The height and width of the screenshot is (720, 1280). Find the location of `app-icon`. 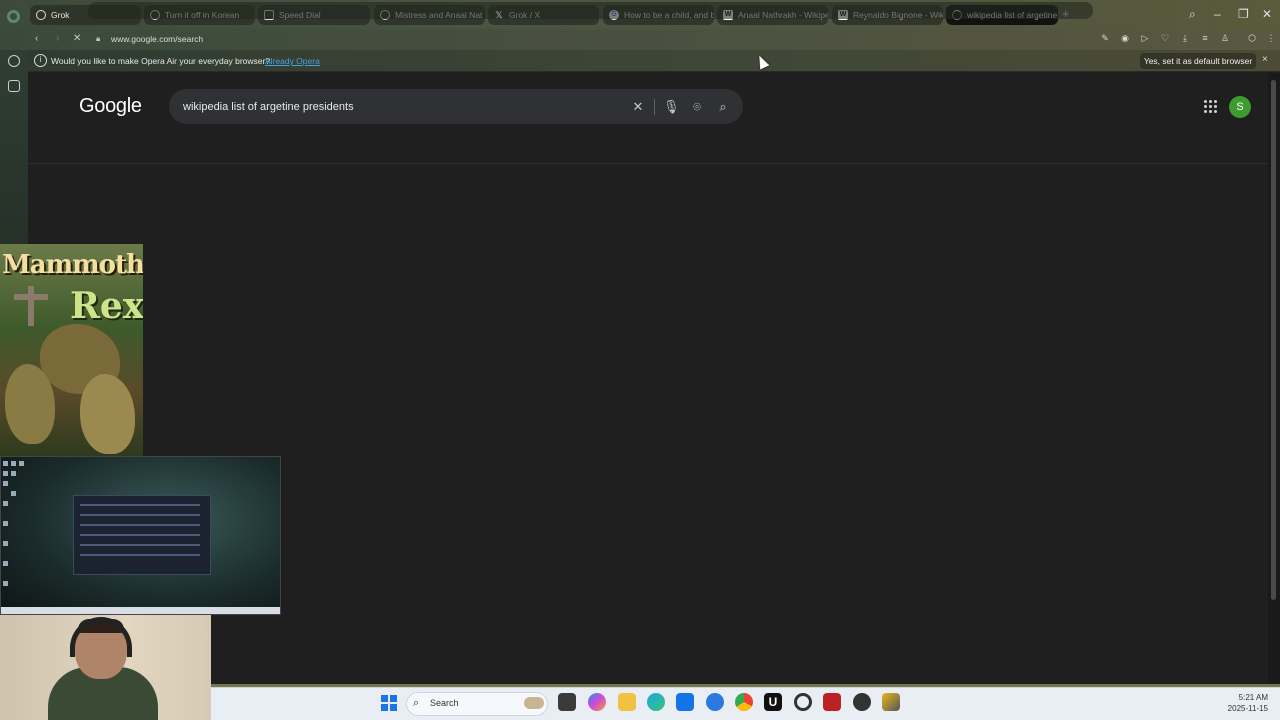

app-icon is located at coordinates (891, 702).